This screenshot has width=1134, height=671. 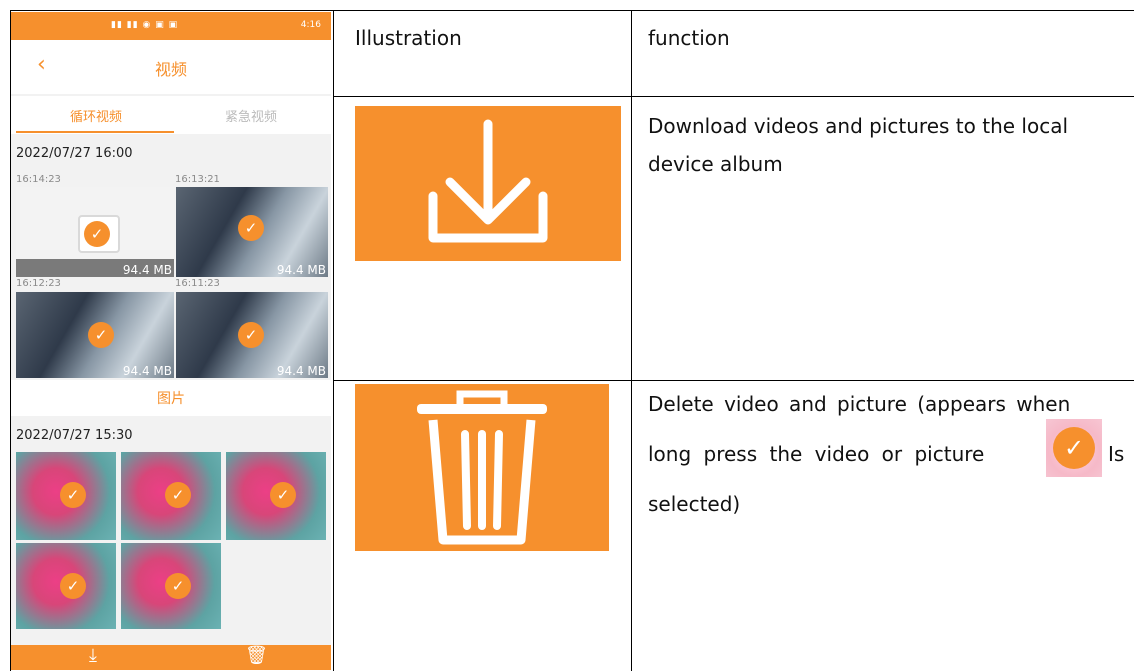 What do you see at coordinates (1116, 454) in the screenshot?
I see `row2-function-line2b: Is` at bounding box center [1116, 454].